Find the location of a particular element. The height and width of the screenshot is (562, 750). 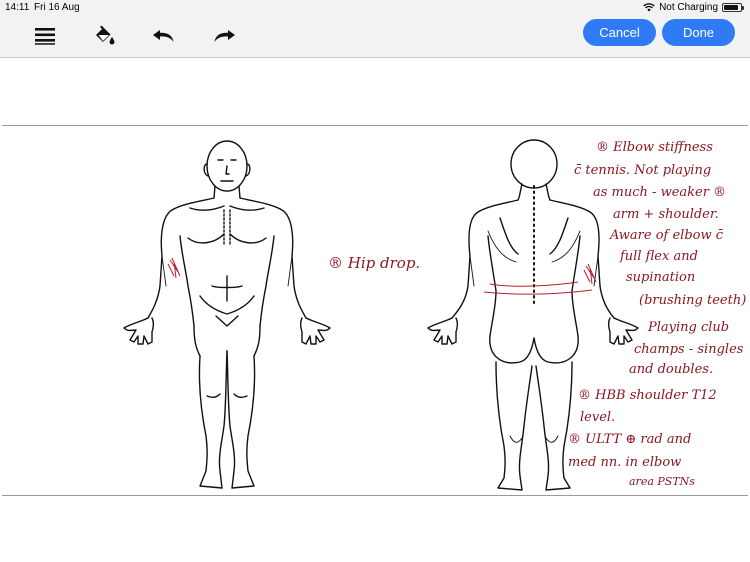

annotation-elbow-line-5: Aware of elbow c̄ is located at coordinates (667, 235).